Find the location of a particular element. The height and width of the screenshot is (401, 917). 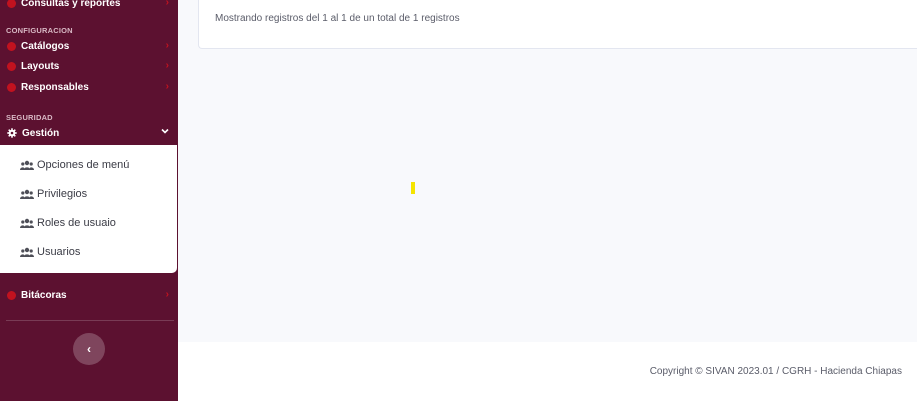

submenu-item-usuarios: Usuarios is located at coordinates (50, 252).